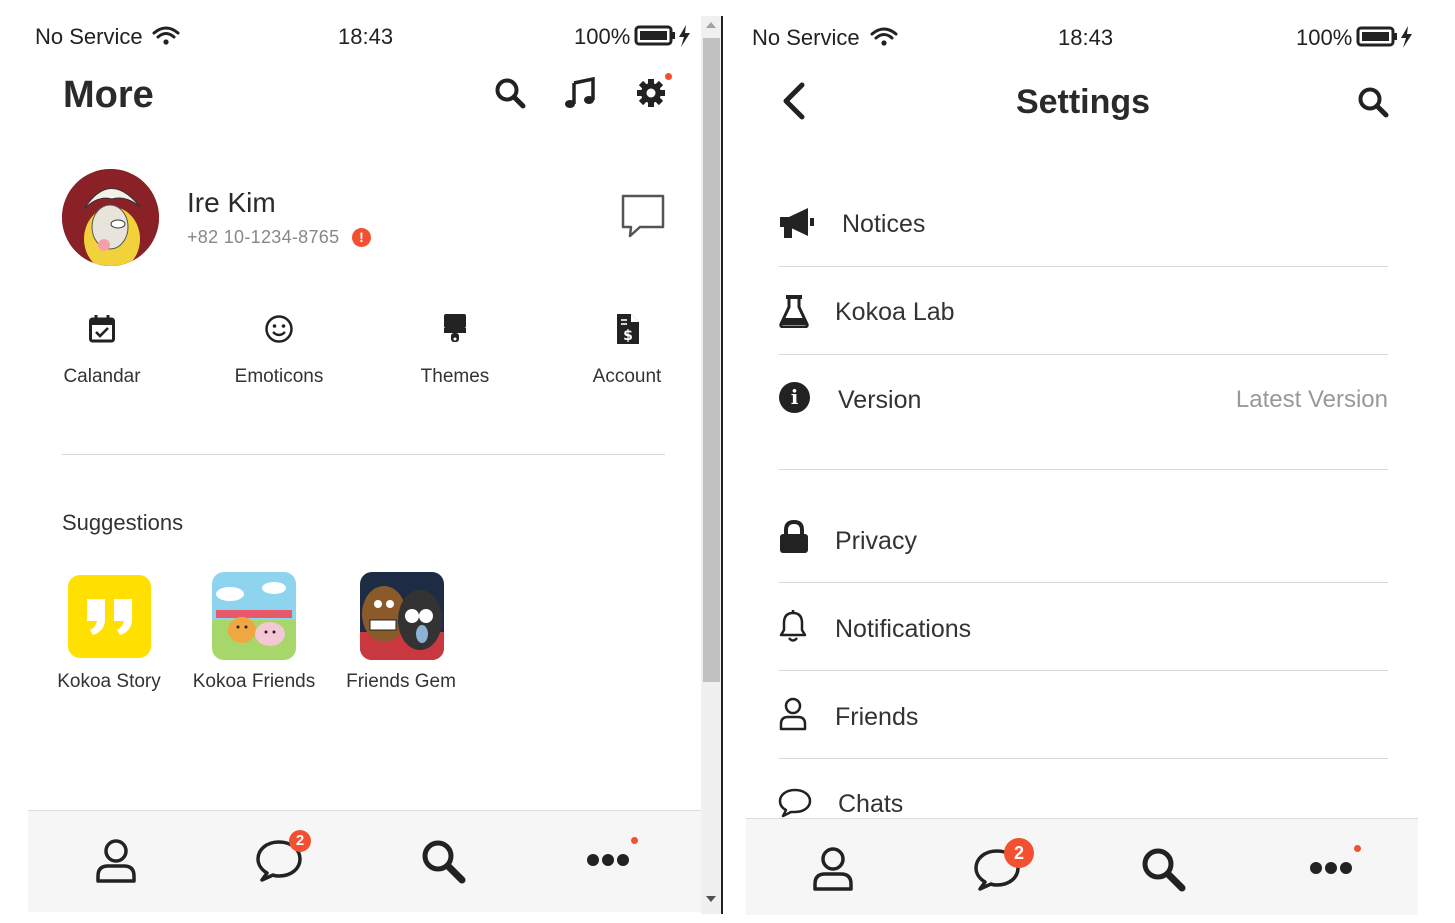 This screenshot has width=1455, height=923. Describe the element at coordinates (109, 682) in the screenshot. I see `suggestion-label-kokoa-story: Kokoa Story` at that location.